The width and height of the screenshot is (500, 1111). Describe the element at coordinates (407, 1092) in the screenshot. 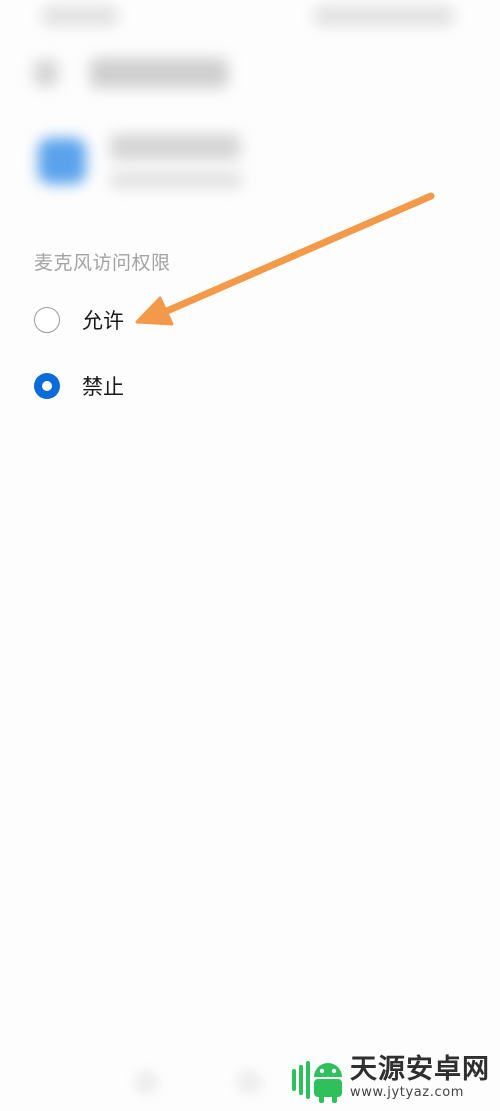

I see `watermark-url: www.jytyaz.com` at that location.